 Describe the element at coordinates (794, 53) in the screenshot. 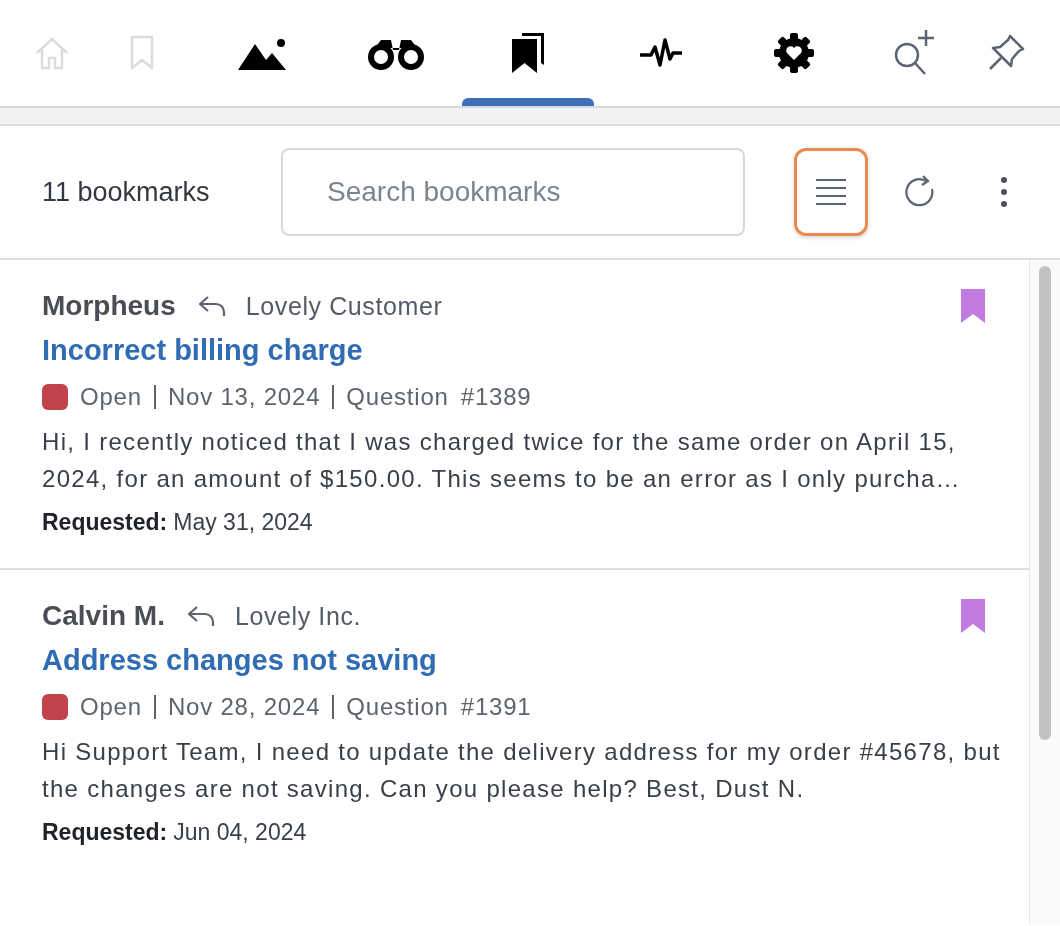

I see `gear-heart-icon` at that location.